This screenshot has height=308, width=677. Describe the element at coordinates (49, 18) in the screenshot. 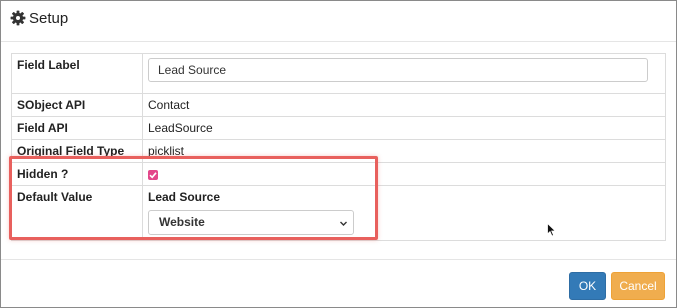

I see `dialog-title: Setup` at that location.